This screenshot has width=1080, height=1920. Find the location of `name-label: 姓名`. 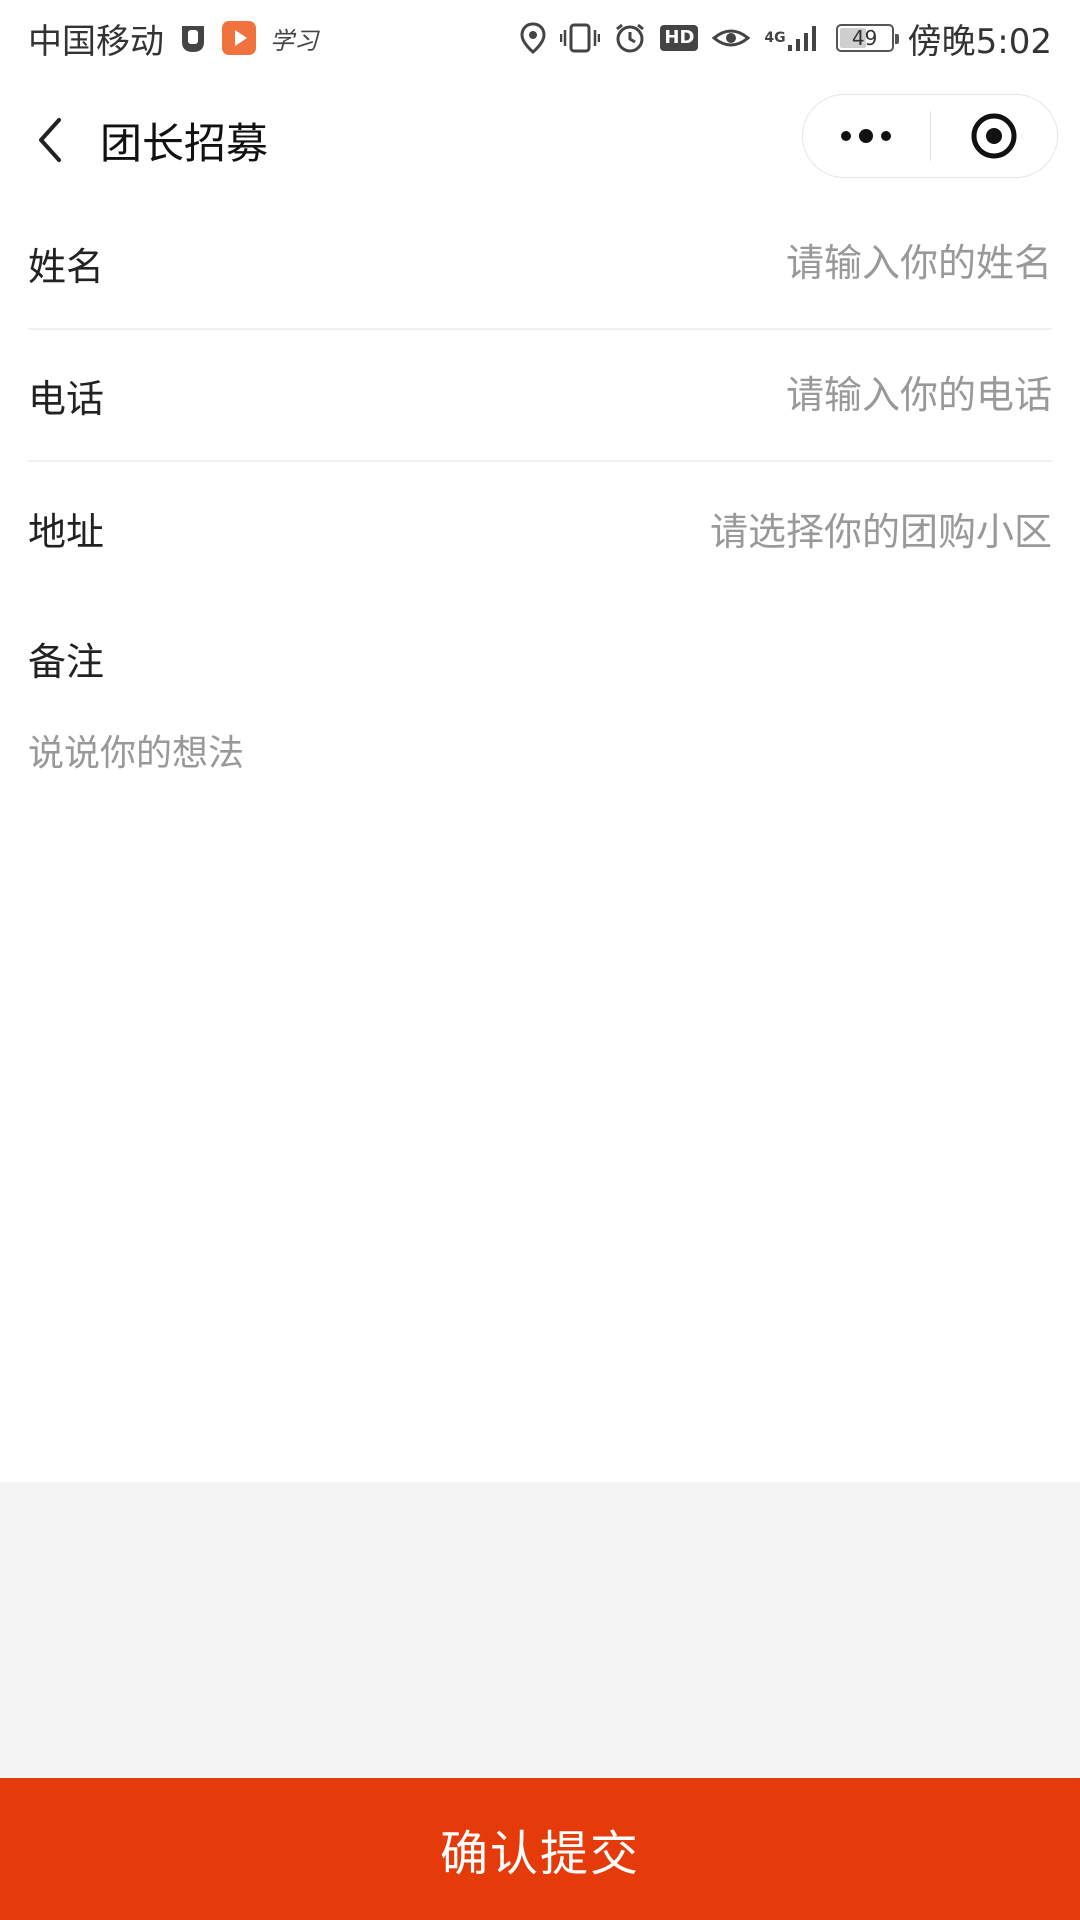

name-label: 姓名 is located at coordinates (66, 266).